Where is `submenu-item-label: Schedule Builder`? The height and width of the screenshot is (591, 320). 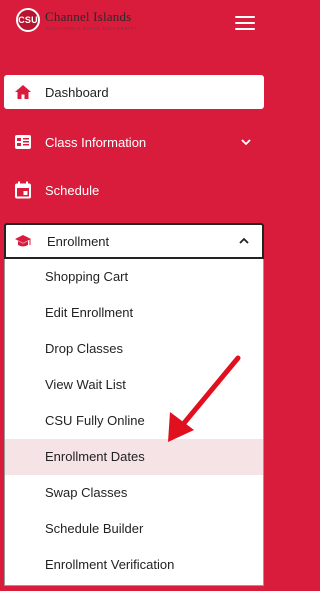 submenu-item-label: Schedule Builder is located at coordinates (94, 528).